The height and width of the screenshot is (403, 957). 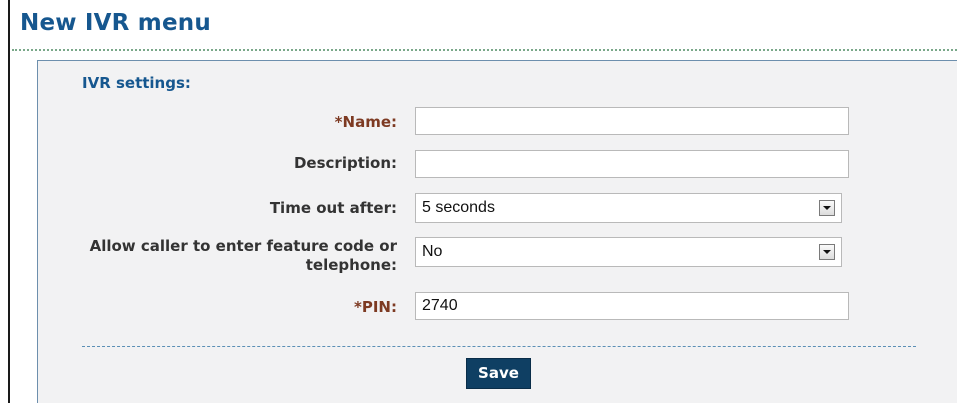 What do you see at coordinates (375, 307) in the screenshot?
I see `pin-label: *PIN:` at bounding box center [375, 307].